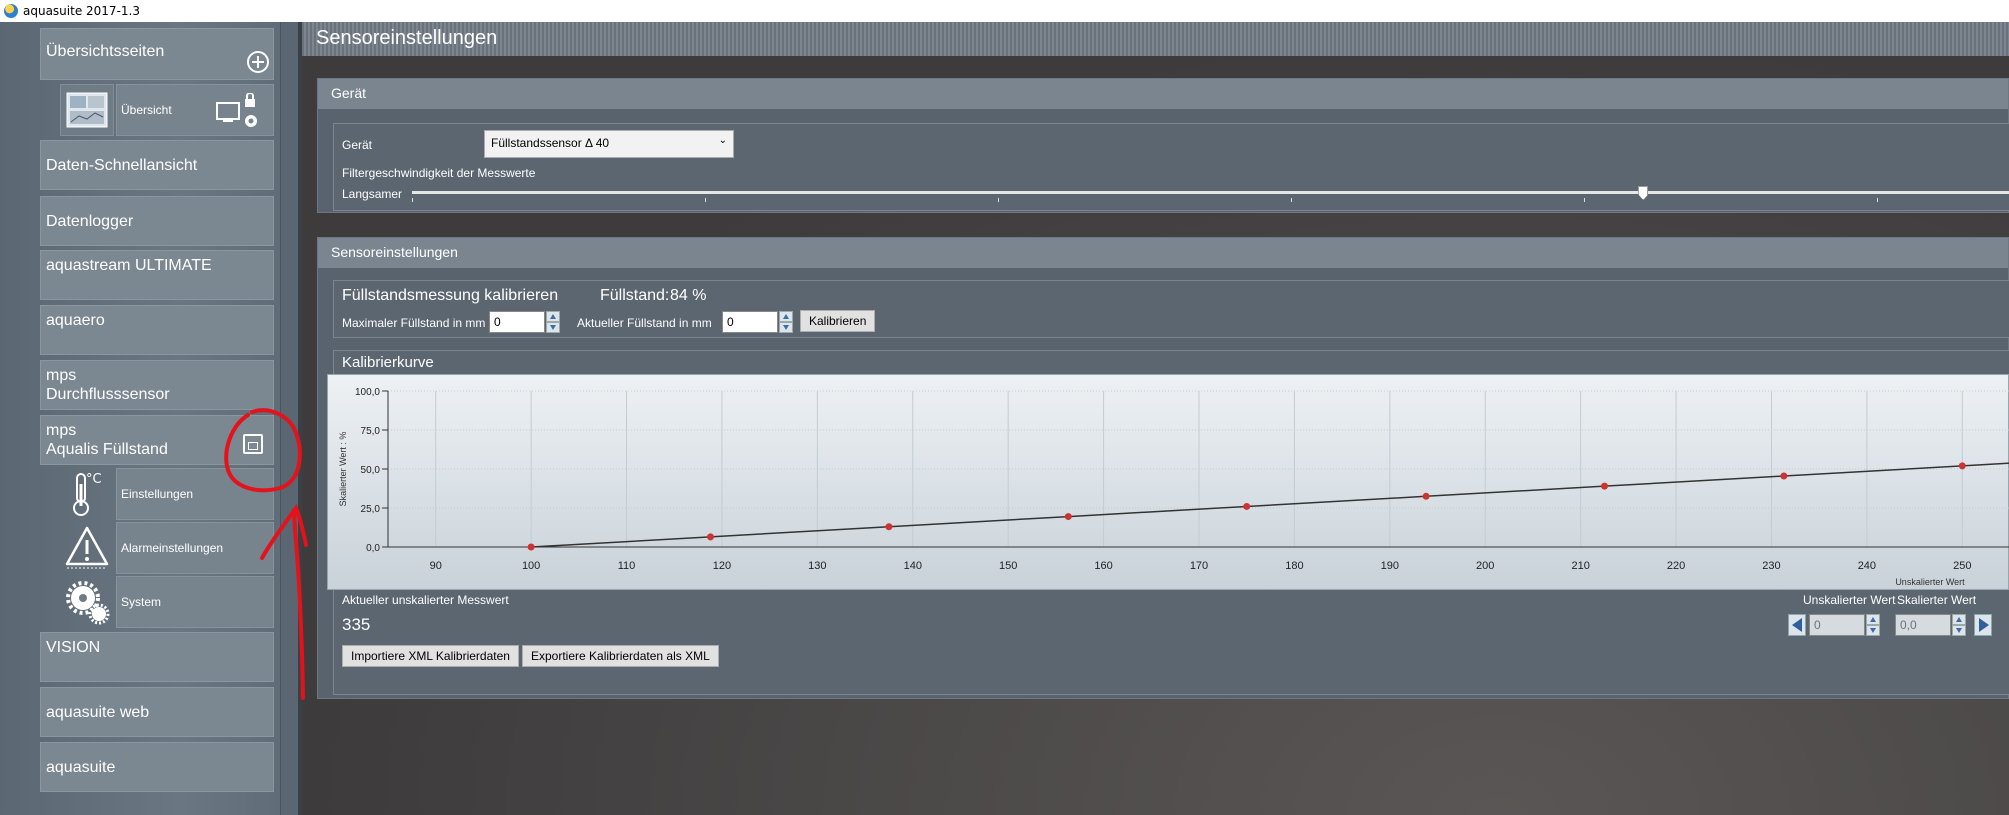  What do you see at coordinates (1155, 39) in the screenshot?
I see `page-header: Sensoreinstellungen` at bounding box center [1155, 39].